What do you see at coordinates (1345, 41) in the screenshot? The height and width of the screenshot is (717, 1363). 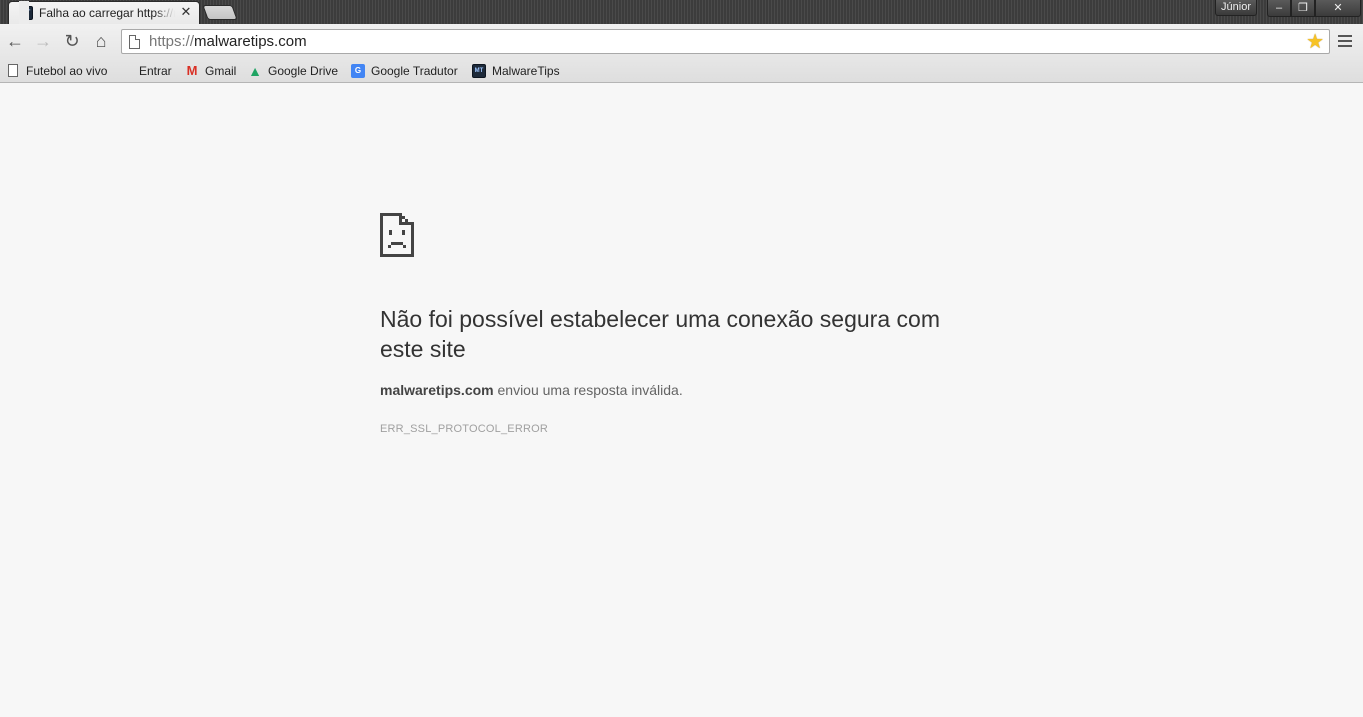 I see `chrome-menu-icon` at bounding box center [1345, 41].